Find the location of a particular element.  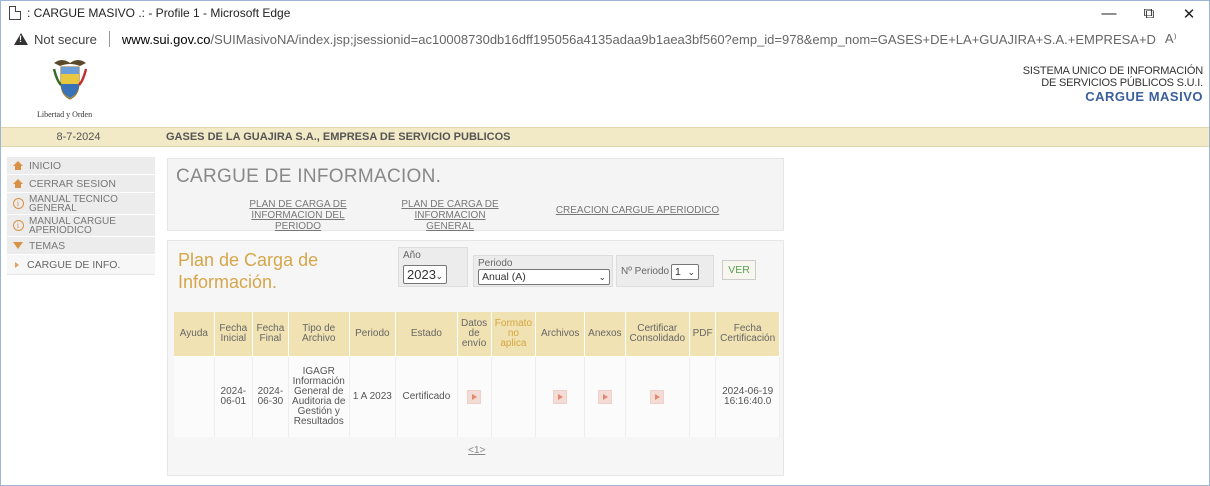

nperiod-value: 1 is located at coordinates (678, 272).